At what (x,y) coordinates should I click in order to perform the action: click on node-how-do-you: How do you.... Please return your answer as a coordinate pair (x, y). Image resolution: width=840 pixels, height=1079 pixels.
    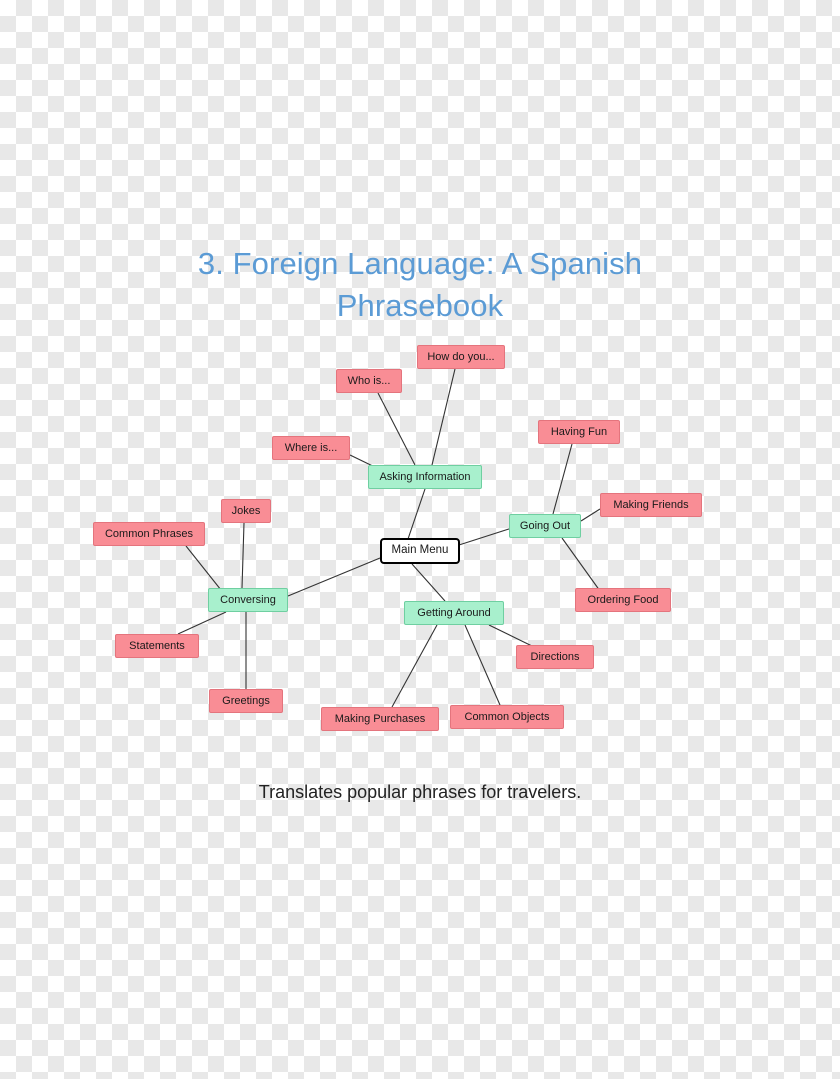
    Looking at the image, I should click on (461, 357).